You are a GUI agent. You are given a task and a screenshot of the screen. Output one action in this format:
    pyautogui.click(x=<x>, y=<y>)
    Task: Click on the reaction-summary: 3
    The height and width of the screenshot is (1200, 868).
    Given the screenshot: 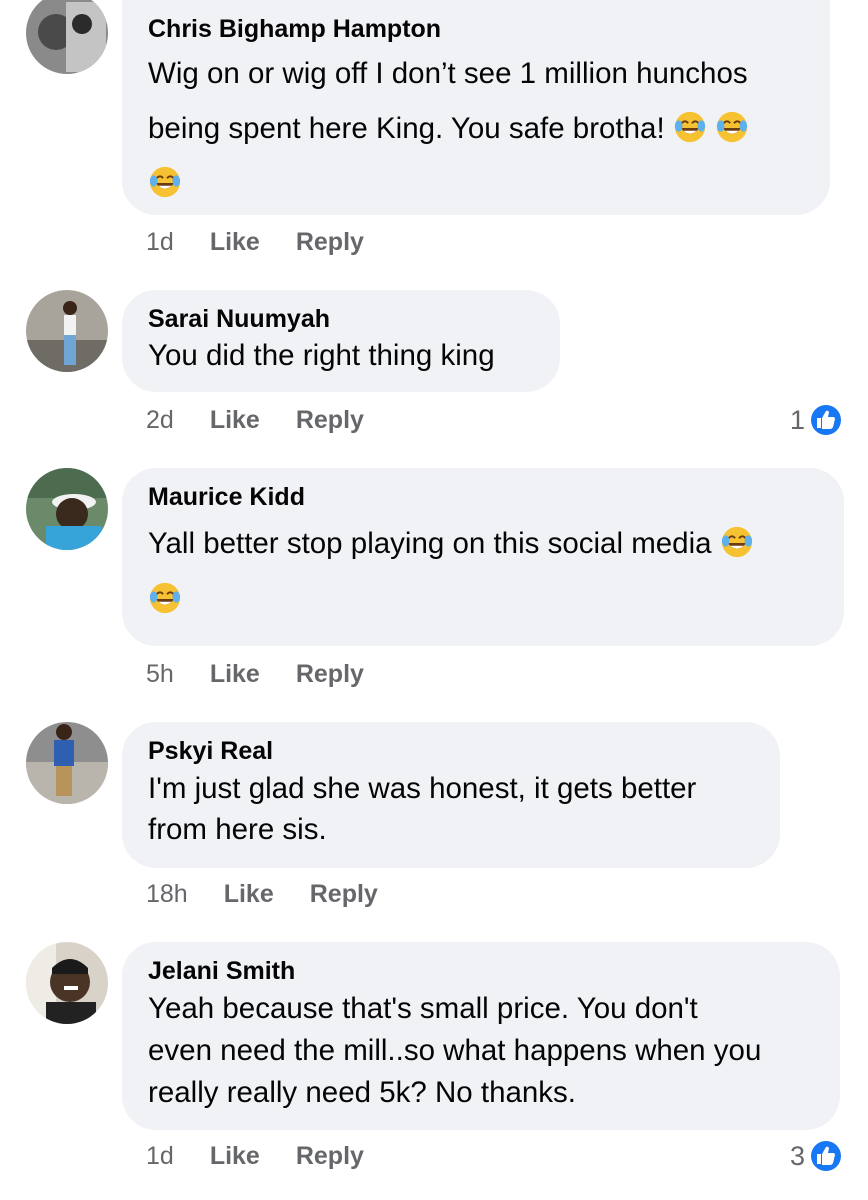 What is the action you would take?
    pyautogui.click(x=817, y=1156)
    